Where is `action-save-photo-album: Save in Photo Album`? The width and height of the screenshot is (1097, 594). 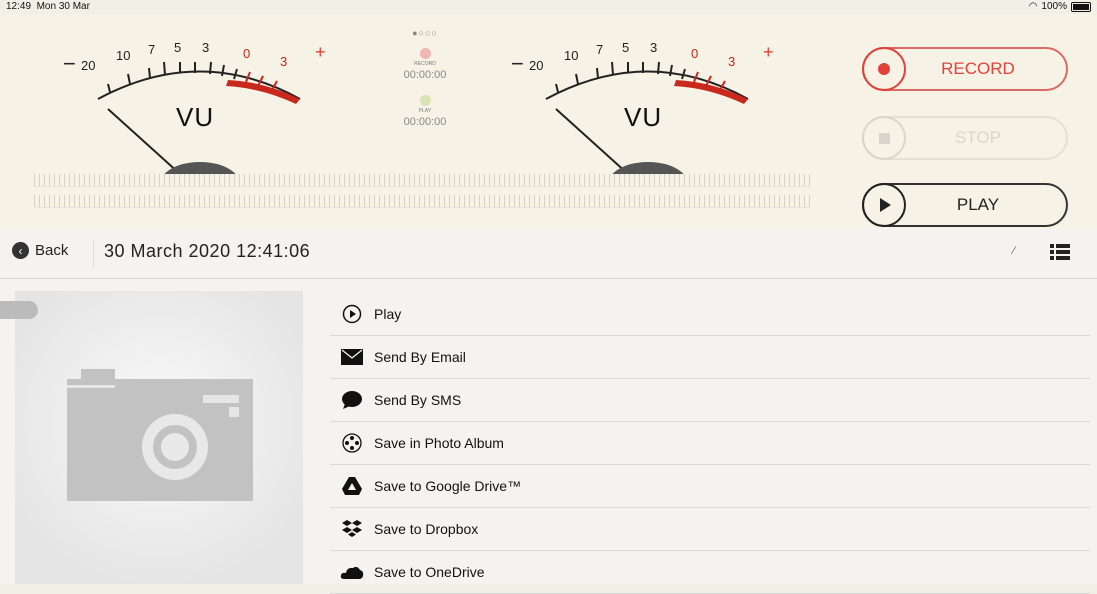
action-save-photo-album: Save in Photo Album is located at coordinates (710, 443).